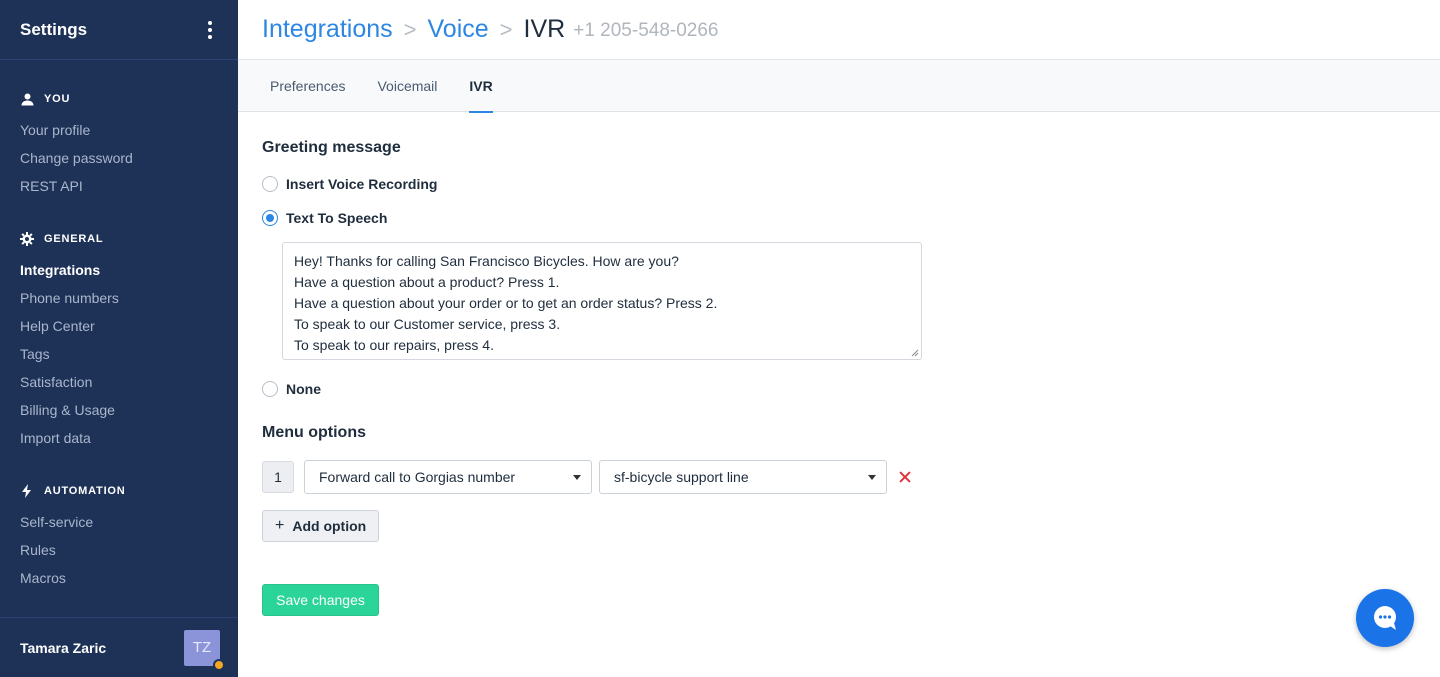  What do you see at coordinates (280, 525) in the screenshot?
I see `plus-icon: +` at bounding box center [280, 525].